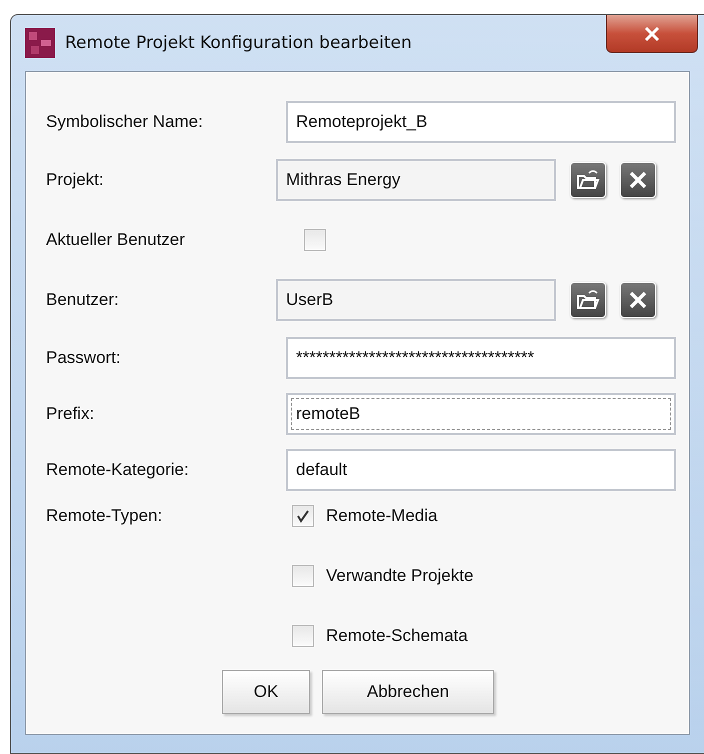 Image resolution: width=704 pixels, height=754 pixels. I want to click on text-field: Remoteprojekt_B, so click(481, 122).